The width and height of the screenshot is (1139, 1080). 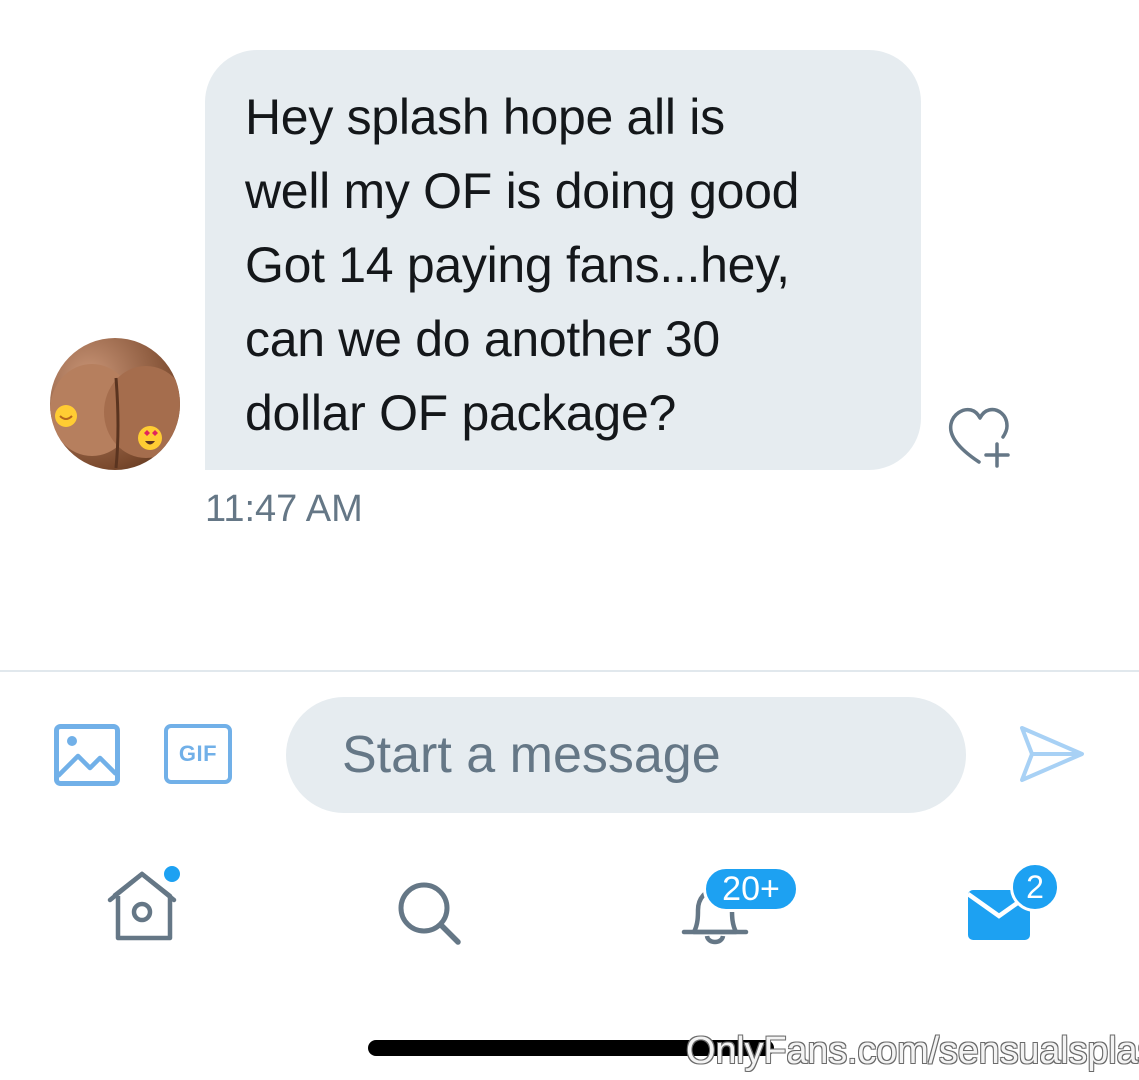 What do you see at coordinates (653, 755) in the screenshot?
I see `message-input` at bounding box center [653, 755].